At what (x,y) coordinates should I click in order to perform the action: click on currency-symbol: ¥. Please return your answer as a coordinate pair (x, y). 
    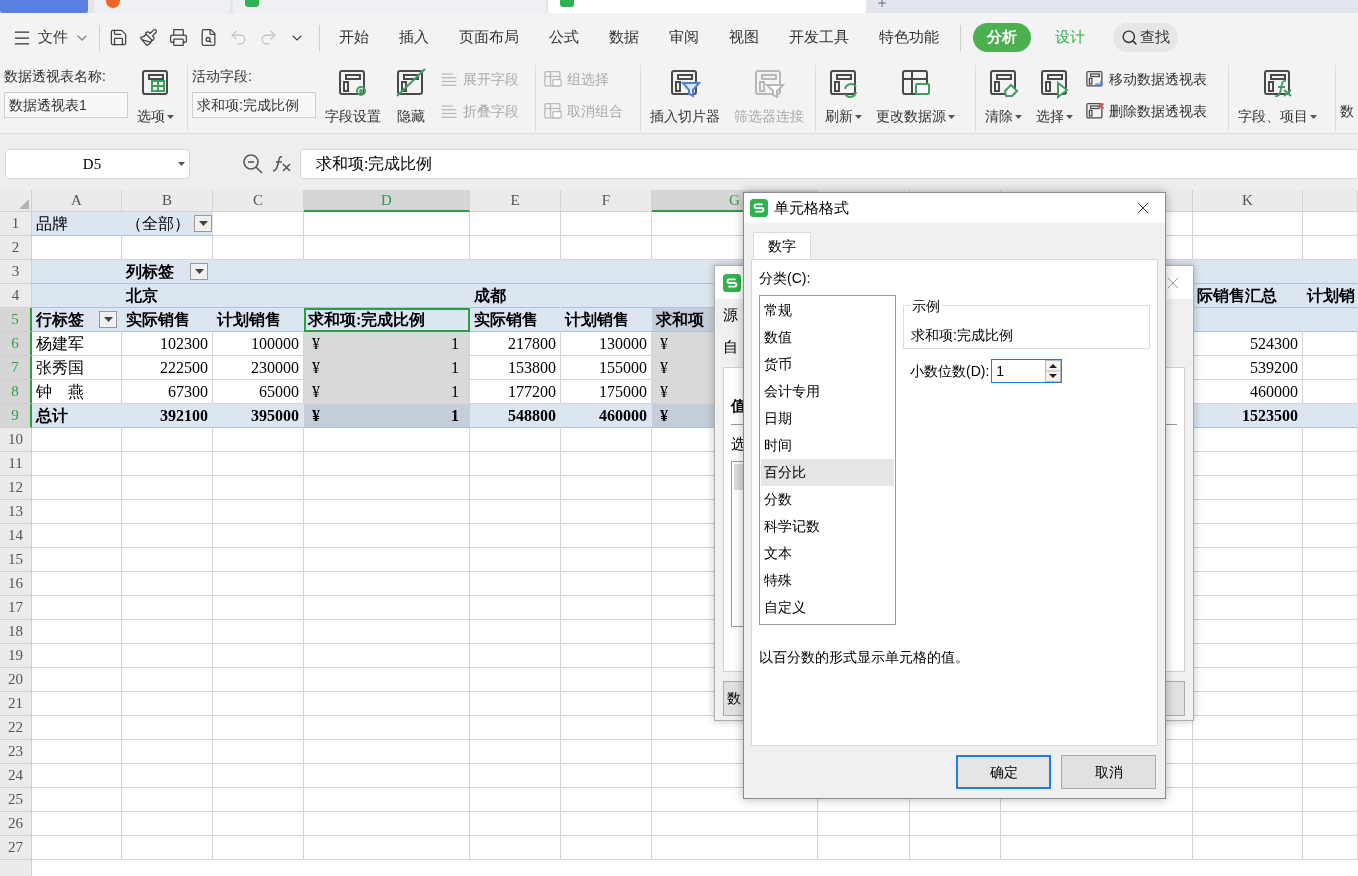
    Looking at the image, I should click on (663, 343).